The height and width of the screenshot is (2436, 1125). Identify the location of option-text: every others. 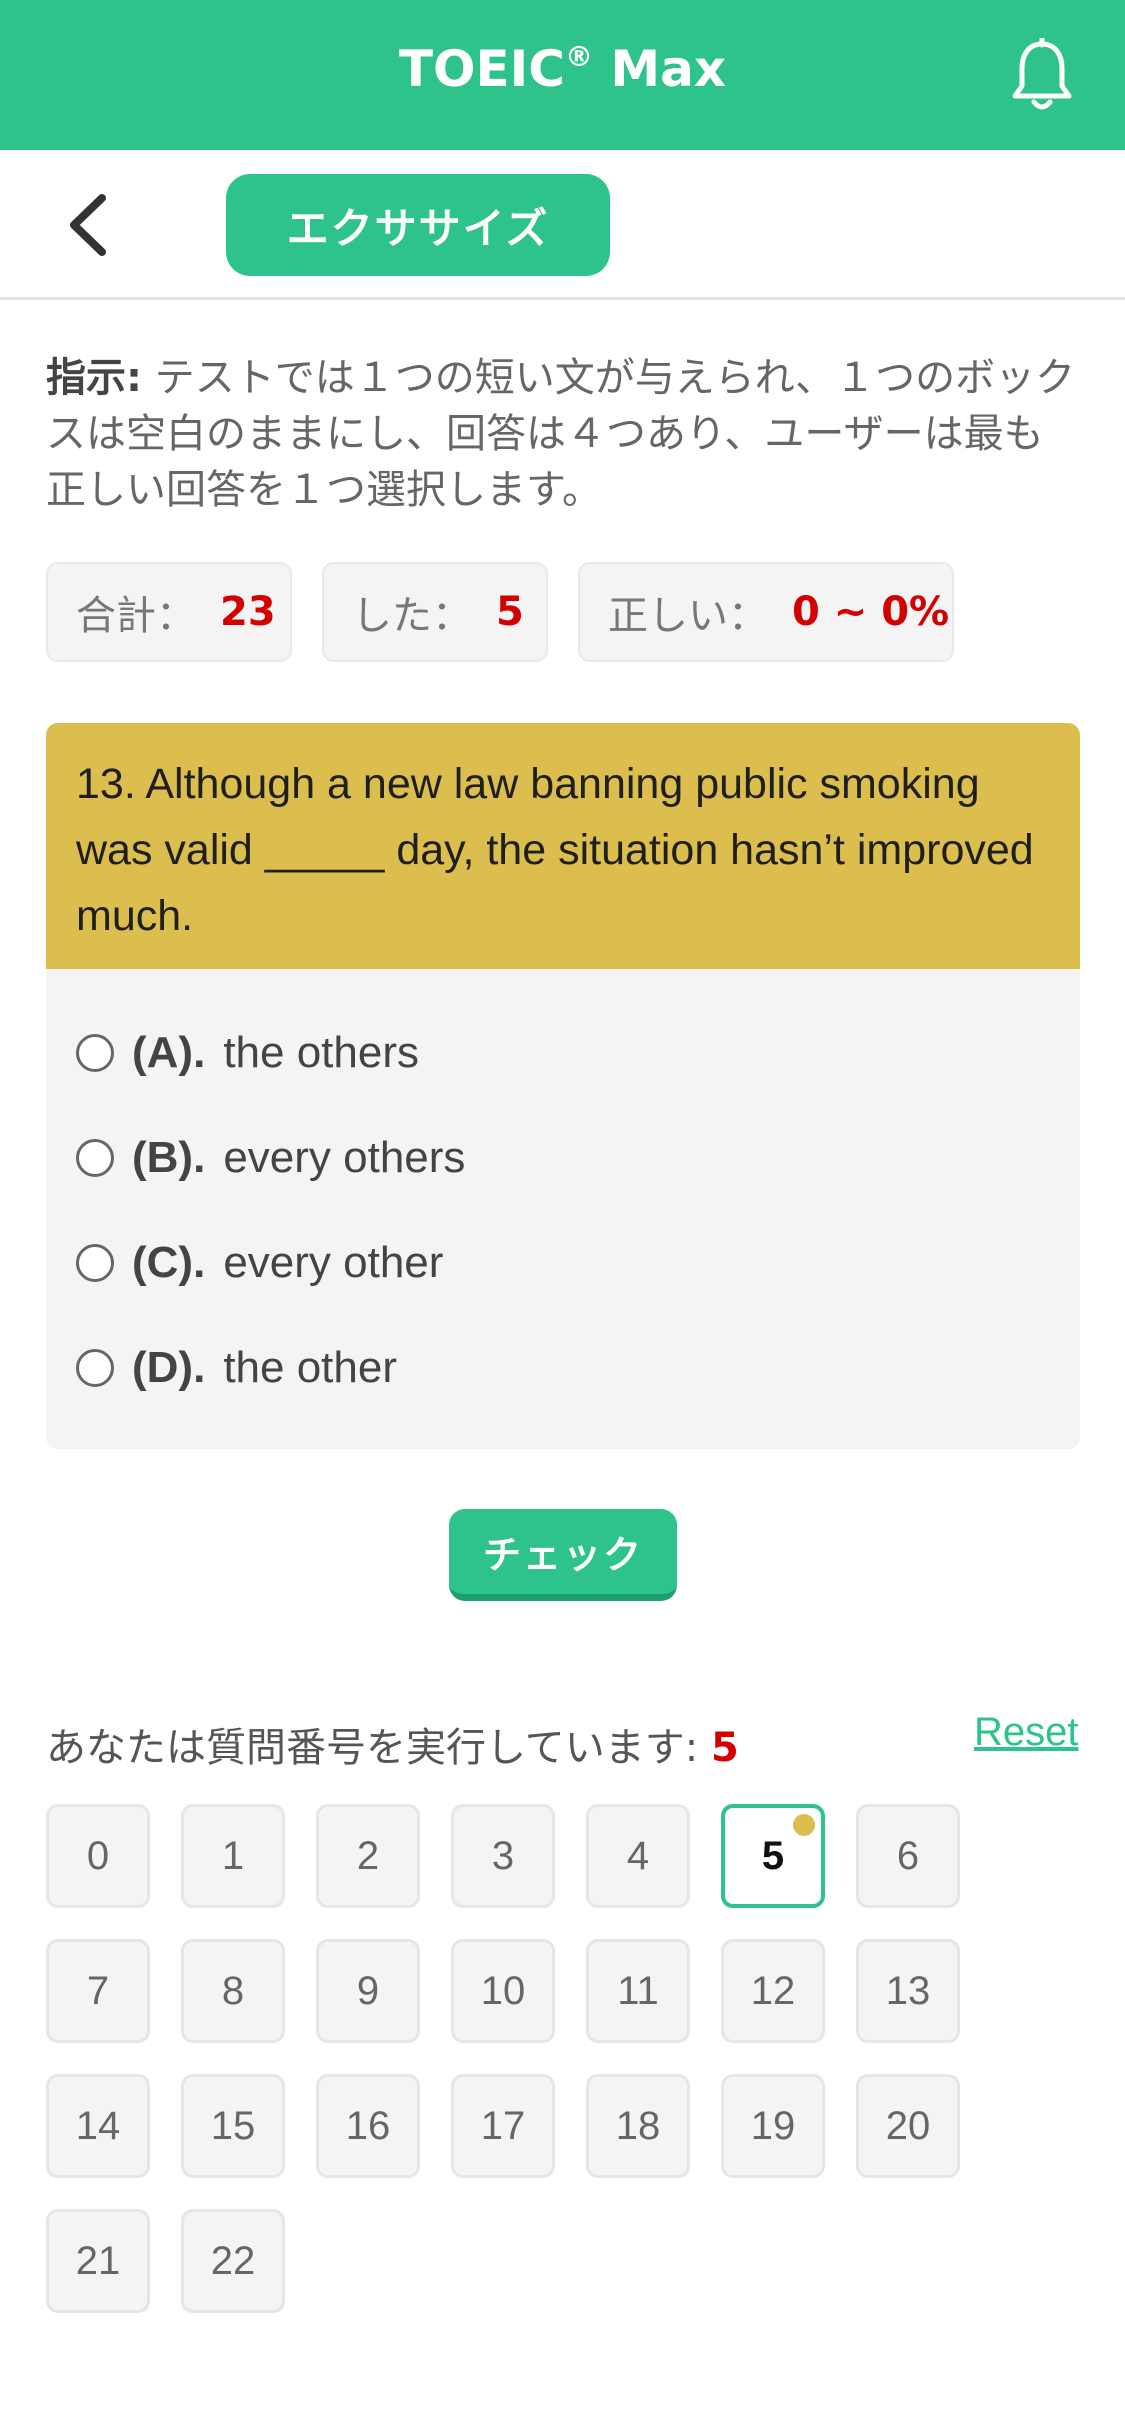
(344, 1157).